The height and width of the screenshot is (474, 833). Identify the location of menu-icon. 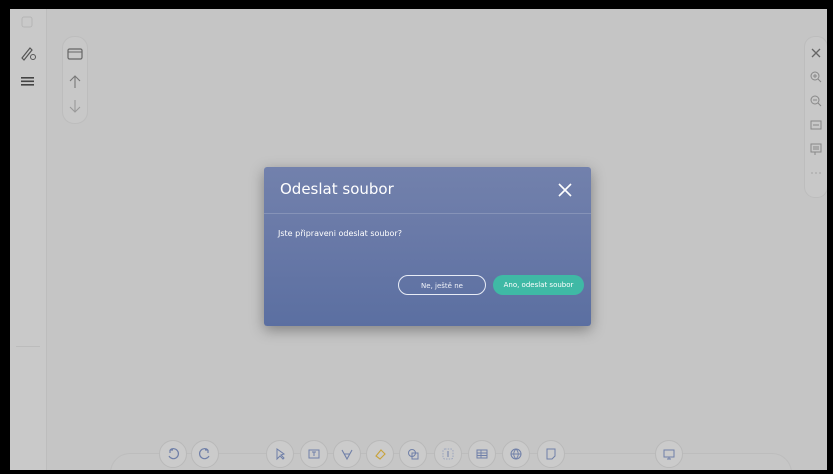
(28, 81).